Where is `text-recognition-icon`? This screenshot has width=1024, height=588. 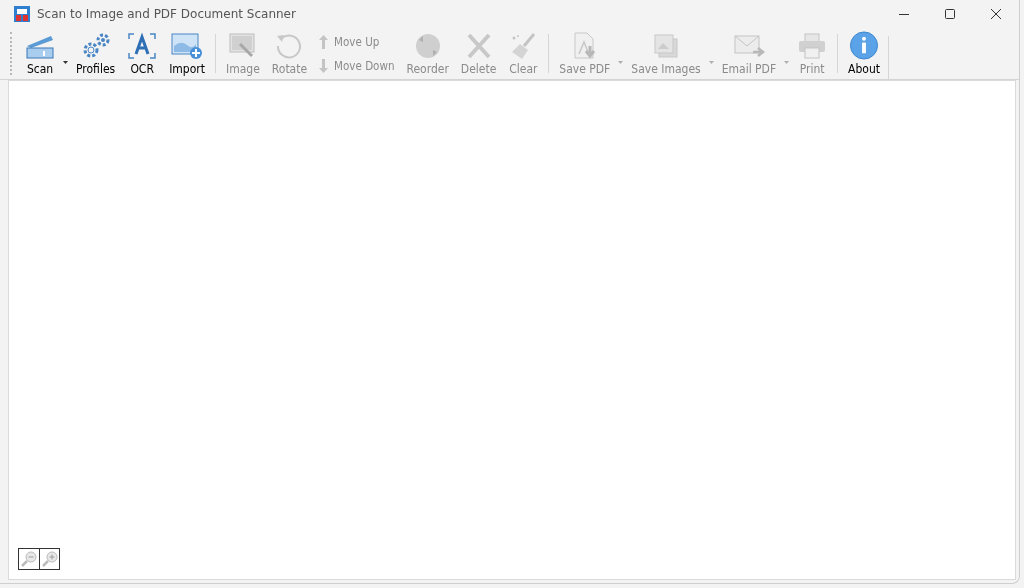 text-recognition-icon is located at coordinates (142, 46).